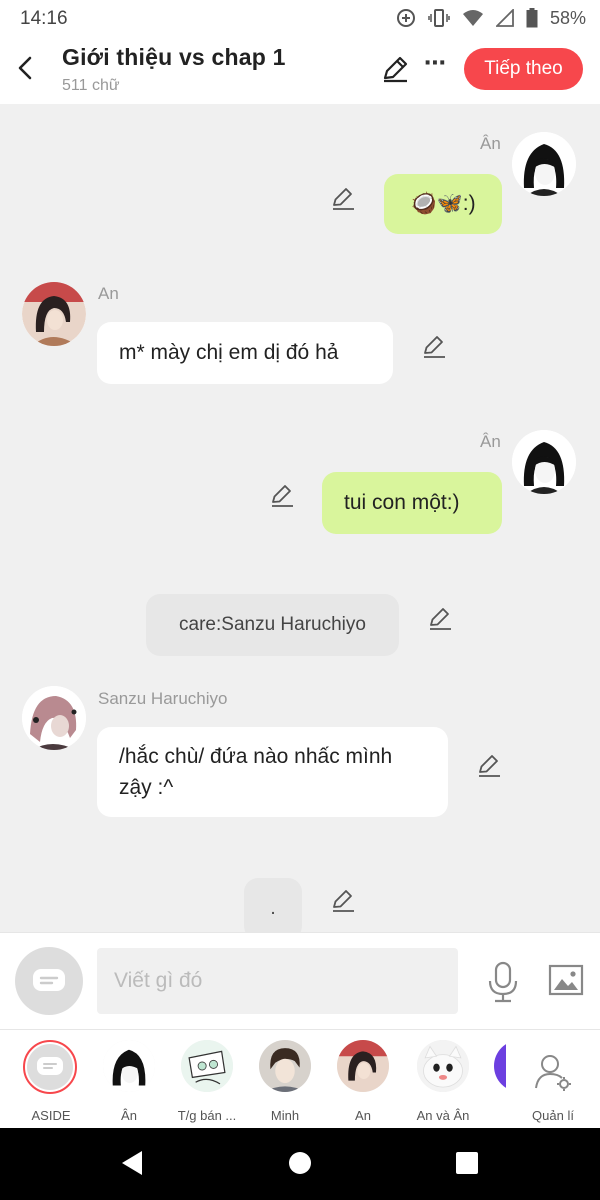 The height and width of the screenshot is (1200, 600). What do you see at coordinates (300, 18) in the screenshot?
I see `status-bar: 14:16 58%` at bounding box center [300, 18].